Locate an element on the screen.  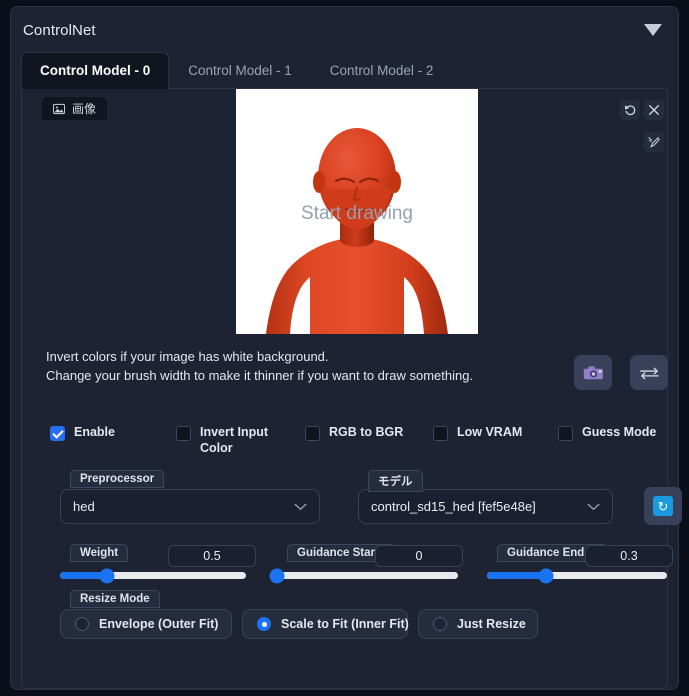
checkbox-enable: Enable is located at coordinates (82, 432).